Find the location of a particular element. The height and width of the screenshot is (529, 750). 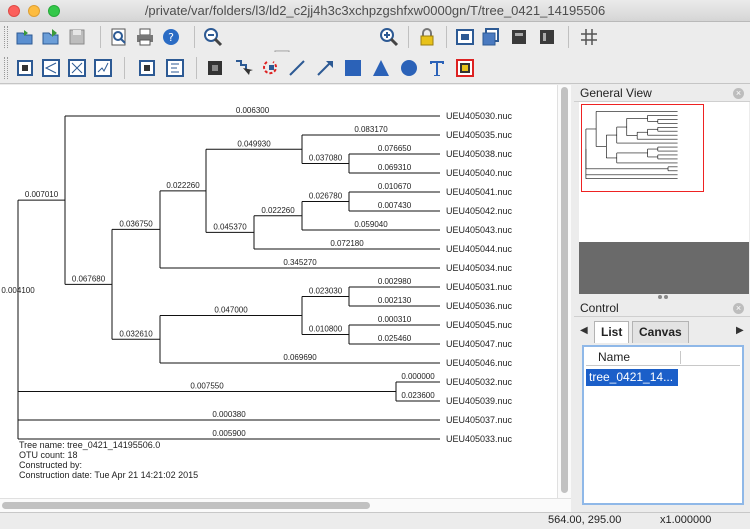

find-button is located at coordinates (119, 37).